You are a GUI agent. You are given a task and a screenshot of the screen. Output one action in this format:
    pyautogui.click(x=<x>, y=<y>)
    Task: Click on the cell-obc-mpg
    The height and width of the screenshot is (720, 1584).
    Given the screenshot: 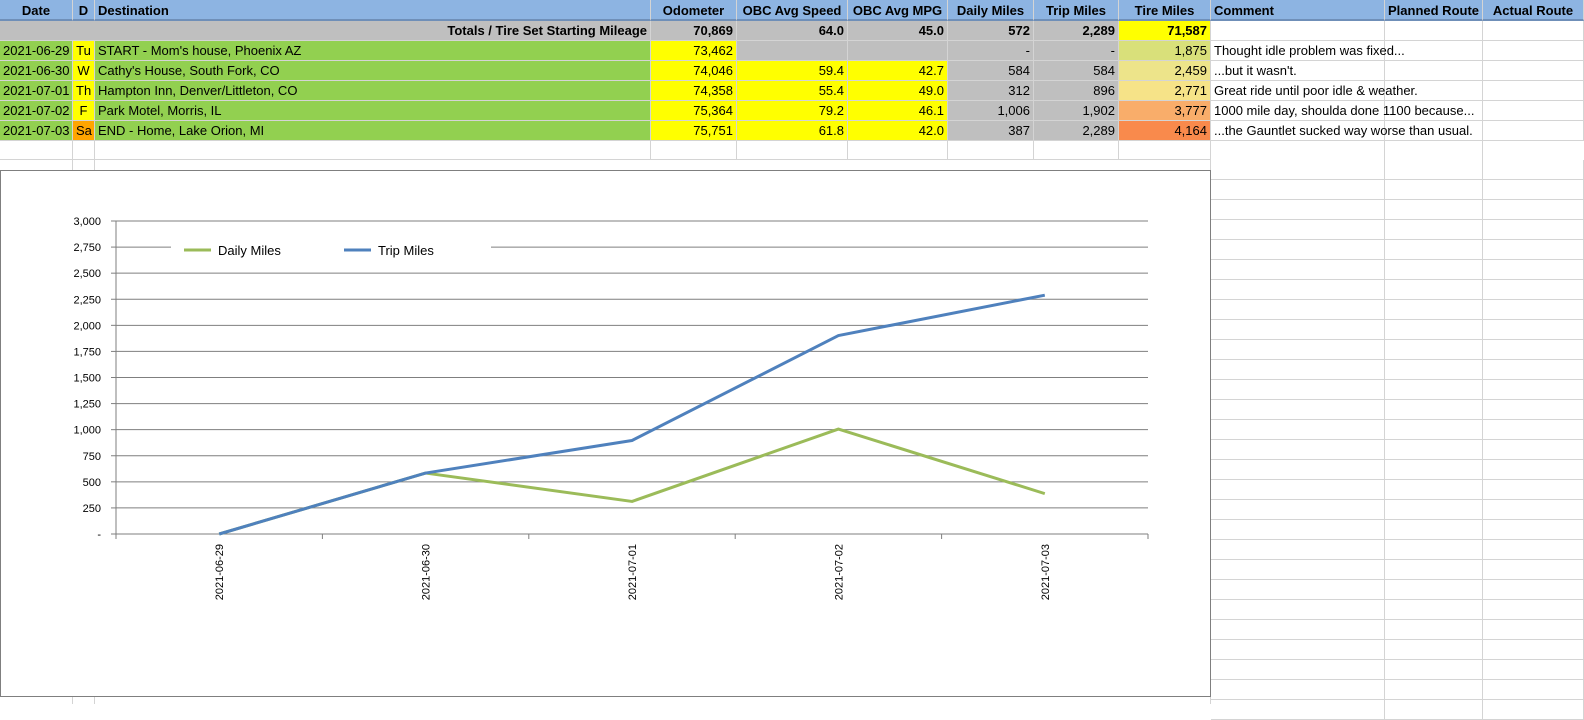 What is the action you would take?
    pyautogui.click(x=898, y=51)
    